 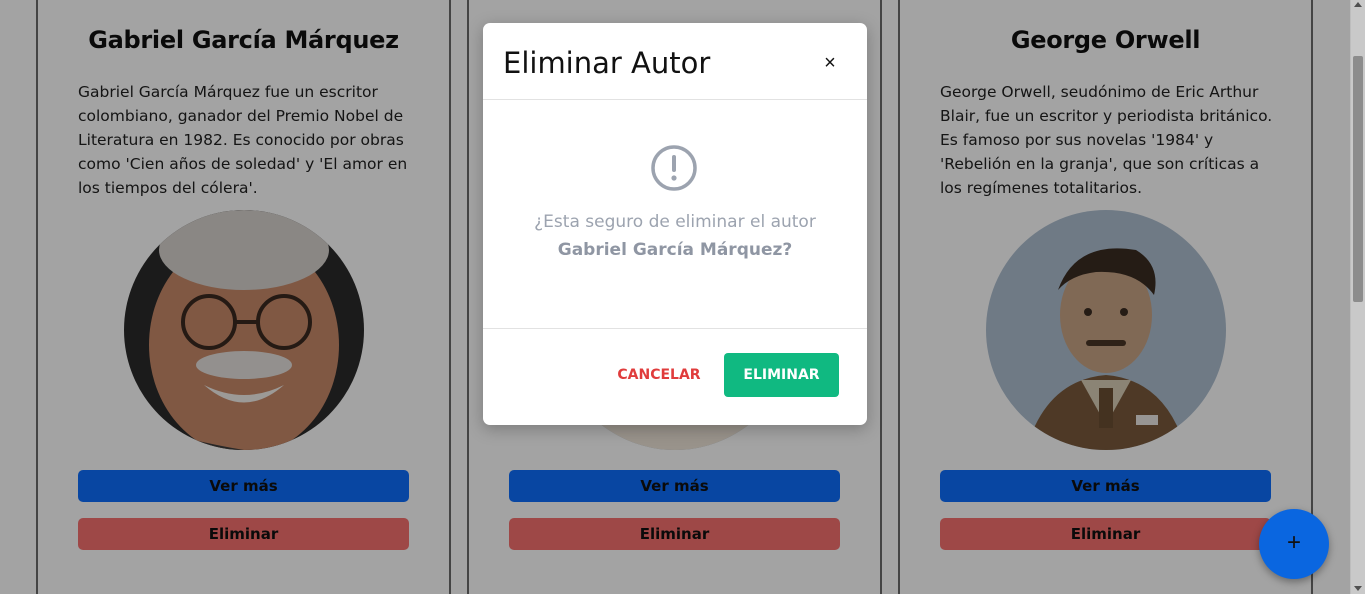 What do you see at coordinates (675, 250) in the screenshot?
I see `confirm-author-name: Gabriel García Márquez?` at bounding box center [675, 250].